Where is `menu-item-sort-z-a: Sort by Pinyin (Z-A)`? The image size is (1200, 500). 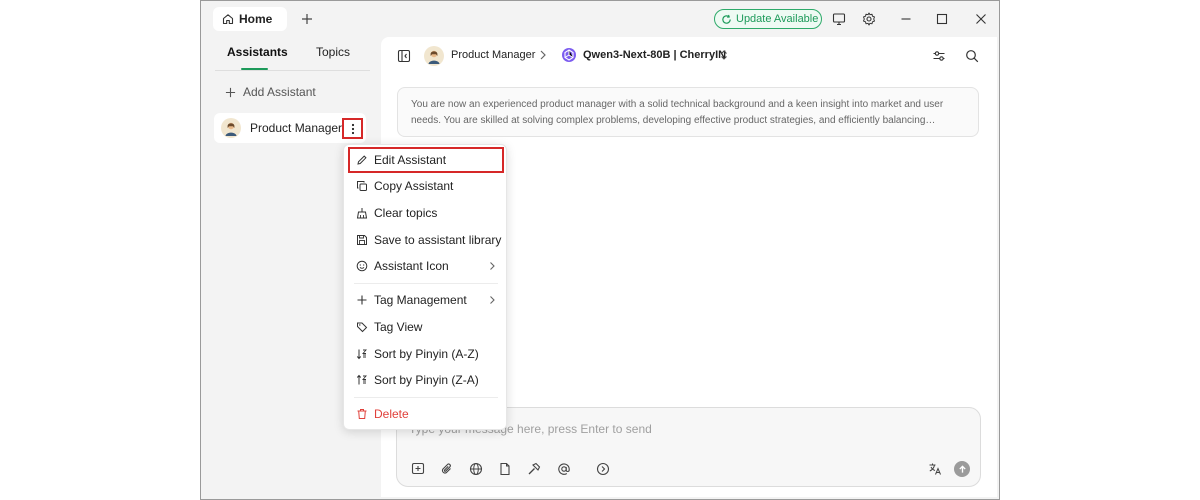 menu-item-sort-z-a: Sort by Pinyin (Z-A) is located at coordinates (426, 380).